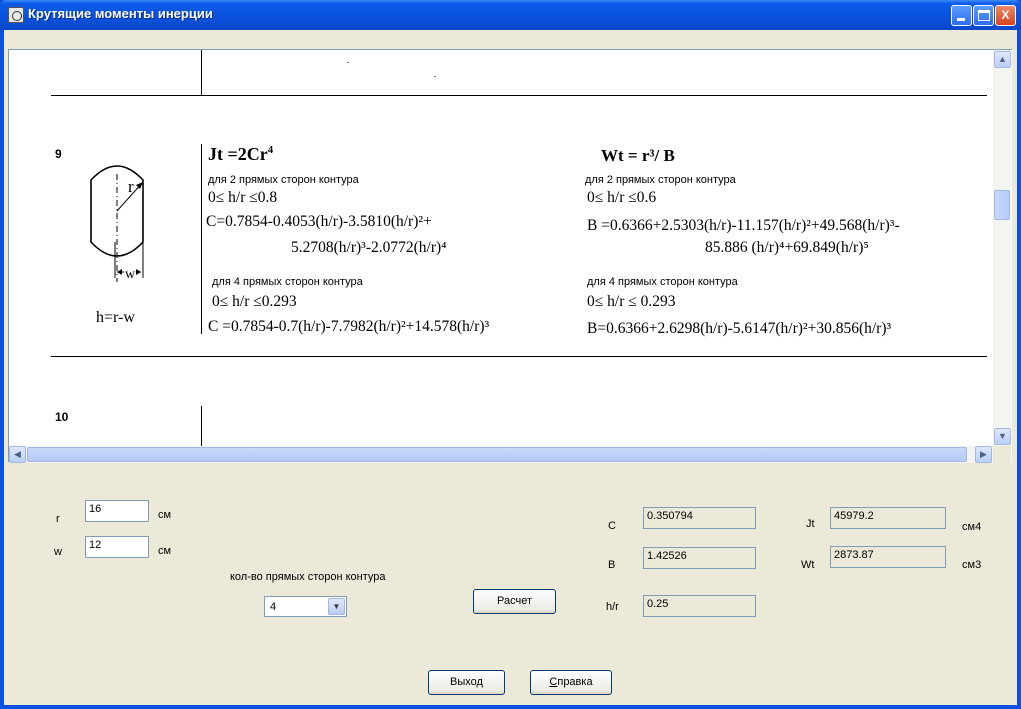 This screenshot has width=1021, height=709. I want to click on right-case2-title: для 4 прямых сторон контура, so click(662, 282).